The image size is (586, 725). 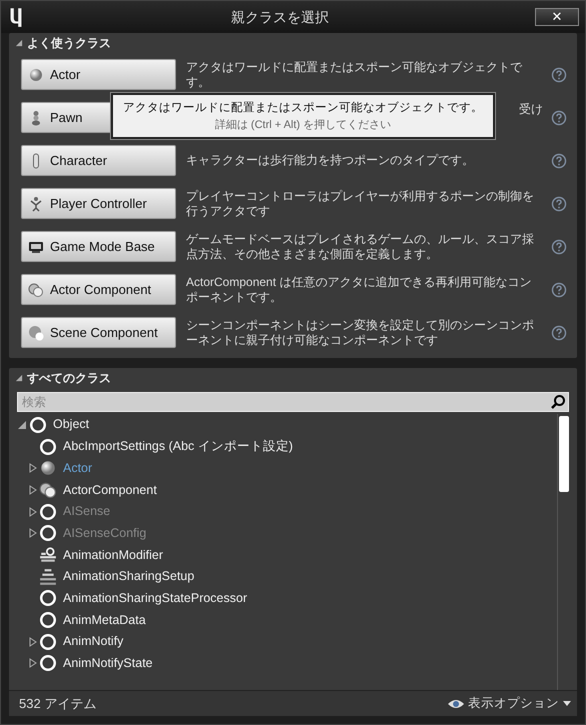 What do you see at coordinates (69, 43) in the screenshot?
I see `common-section-title: よく使うクラス` at bounding box center [69, 43].